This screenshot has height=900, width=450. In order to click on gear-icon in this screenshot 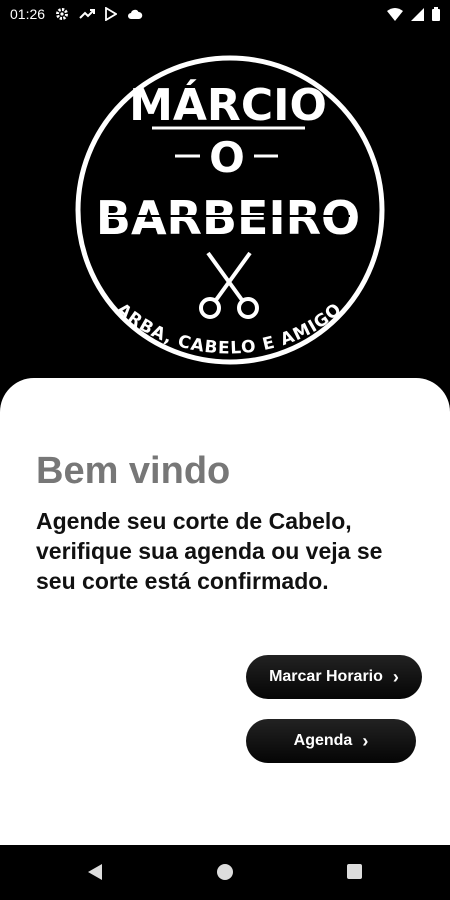, I will do `click(62, 14)`.